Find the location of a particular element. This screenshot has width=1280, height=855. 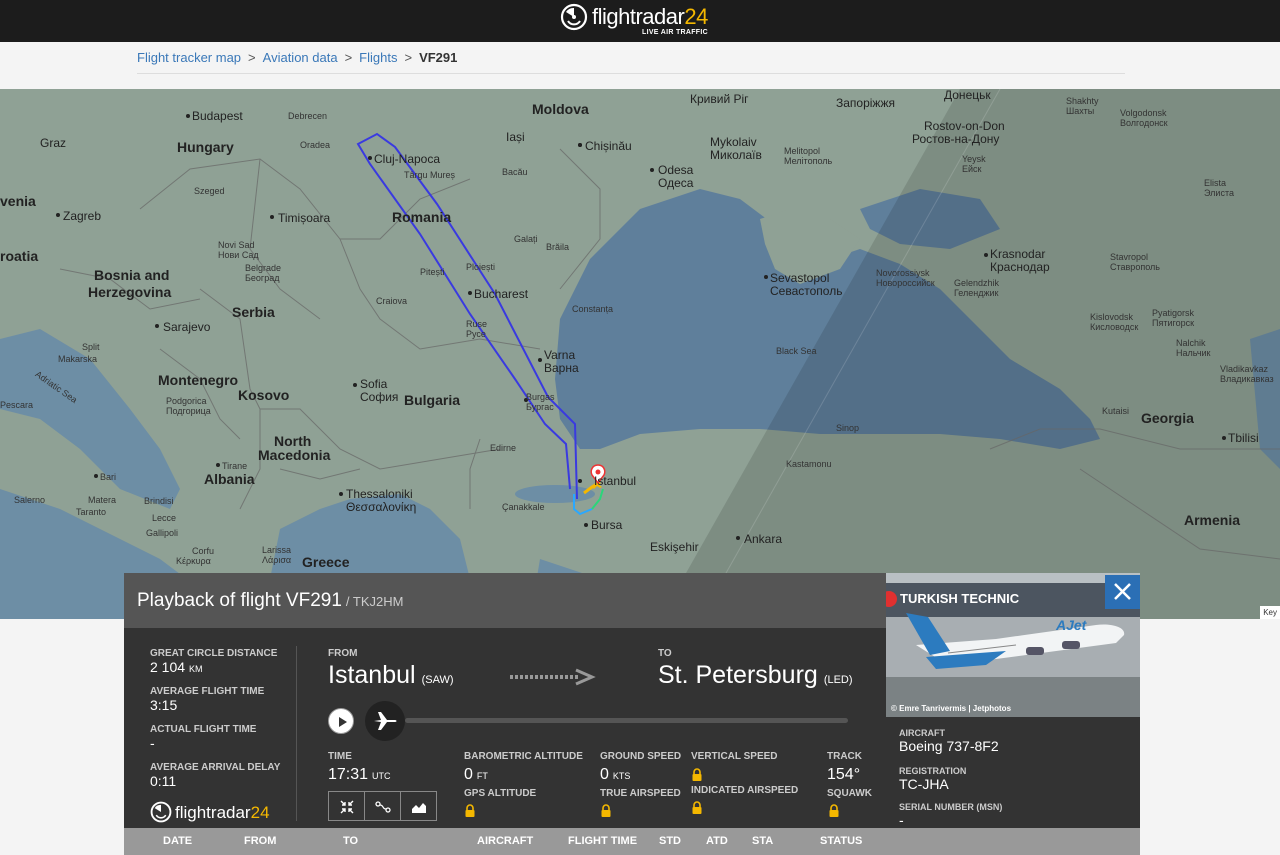

city-sarajevo: Sarajevo is located at coordinates (187, 327).